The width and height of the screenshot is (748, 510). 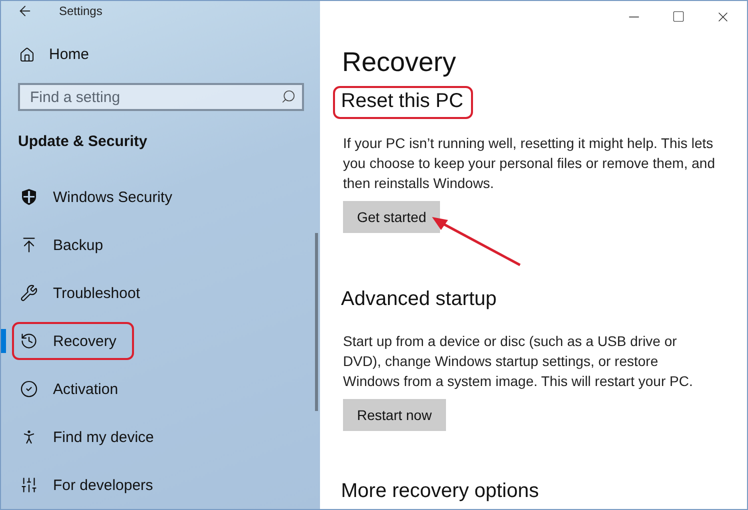 What do you see at coordinates (103, 437) in the screenshot?
I see `nav-label: Find my device` at bounding box center [103, 437].